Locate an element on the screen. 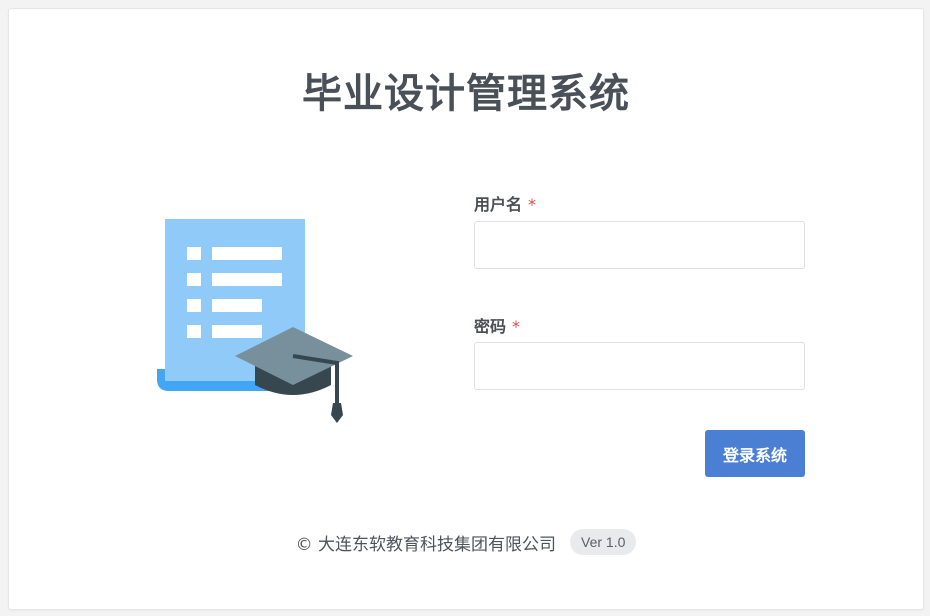 The height and width of the screenshot is (616, 930). password-input is located at coordinates (639, 366).